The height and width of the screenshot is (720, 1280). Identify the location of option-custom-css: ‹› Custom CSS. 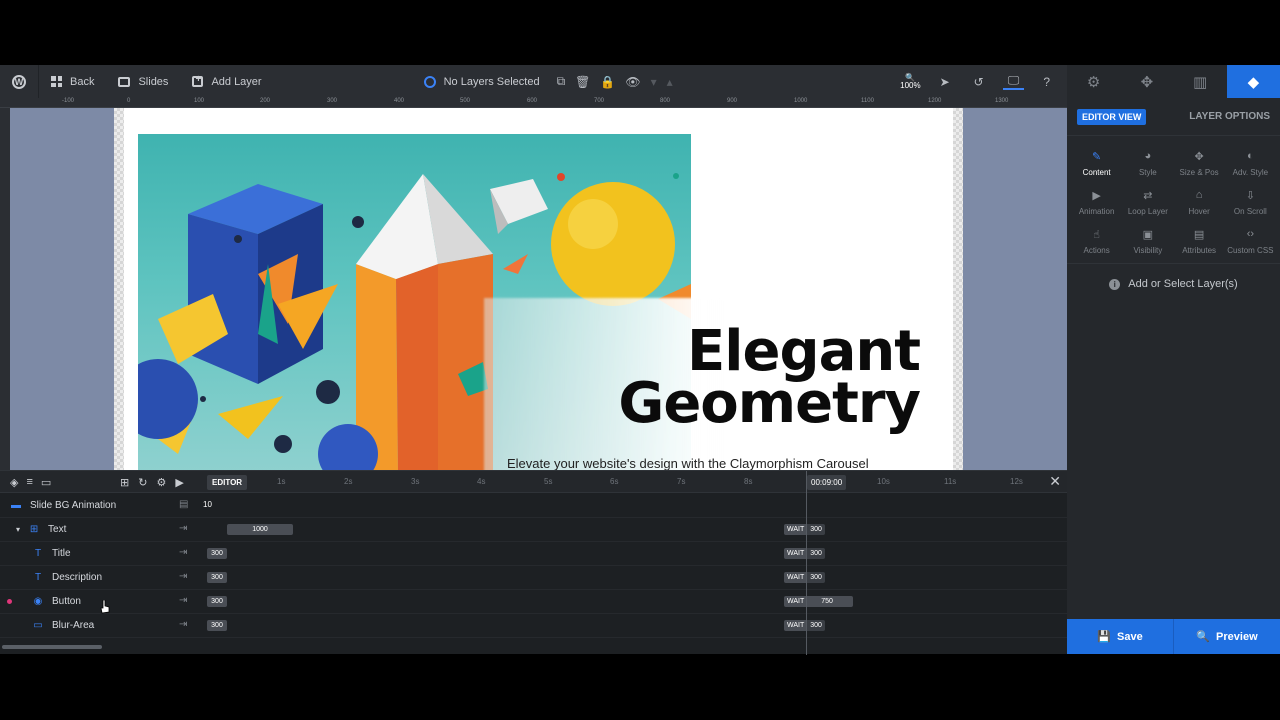
(1250, 241).